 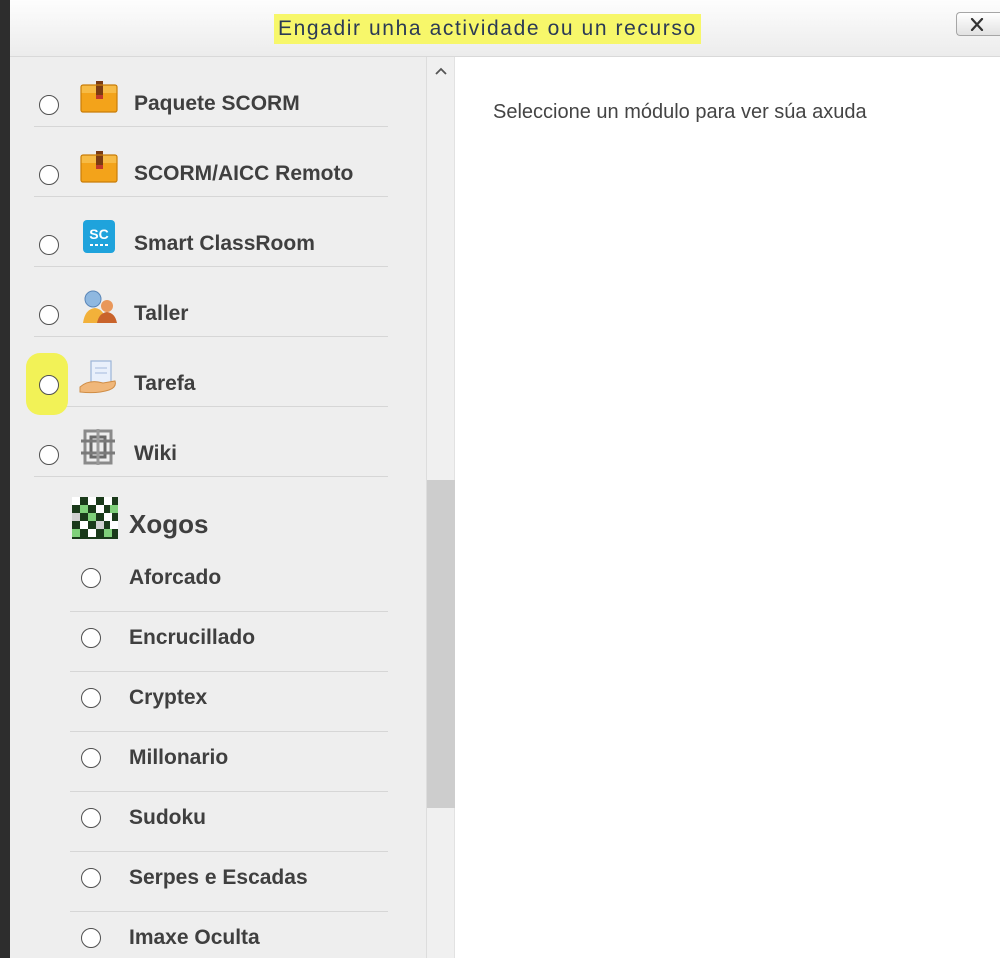 I want to click on dialog-titlebar: Engadir unha actividade ou un recurso, so click(x=505, y=28).